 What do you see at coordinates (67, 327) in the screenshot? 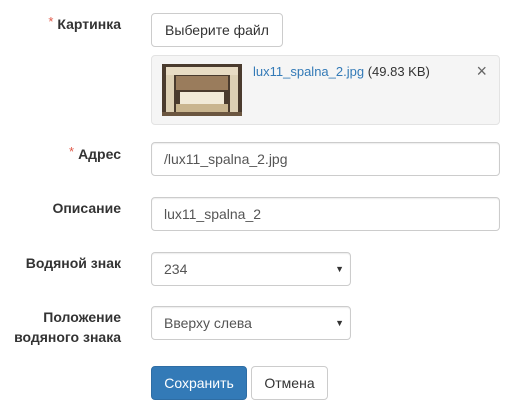
I see `watermark-position-label: Положение водяного знака` at bounding box center [67, 327].